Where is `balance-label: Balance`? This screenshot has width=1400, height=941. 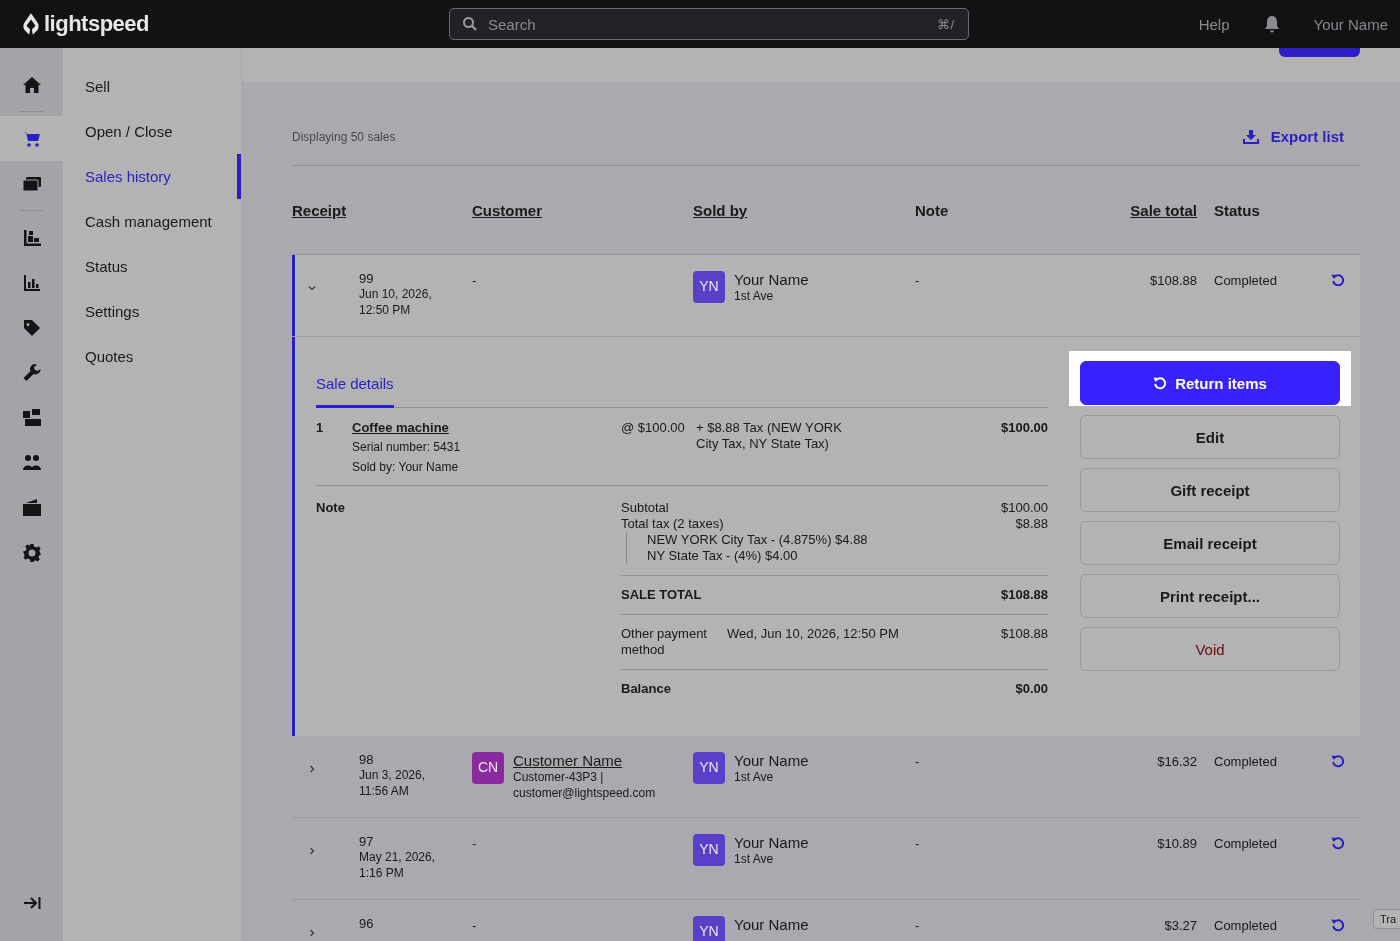
balance-label: Balance is located at coordinates (646, 689).